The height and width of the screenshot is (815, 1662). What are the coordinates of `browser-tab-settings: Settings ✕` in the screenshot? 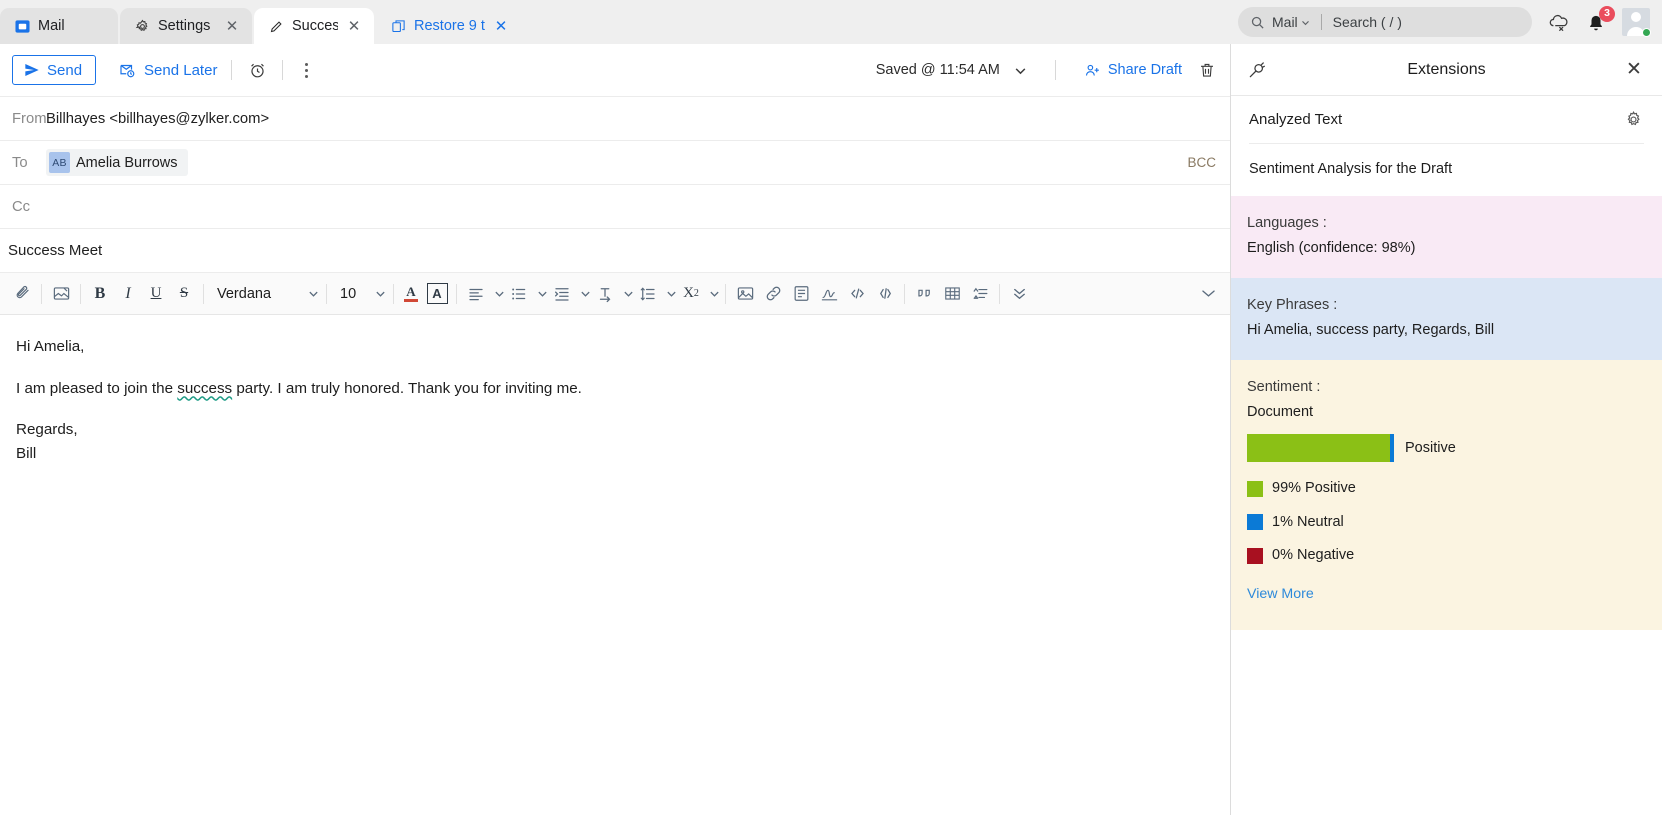 It's located at (186, 26).